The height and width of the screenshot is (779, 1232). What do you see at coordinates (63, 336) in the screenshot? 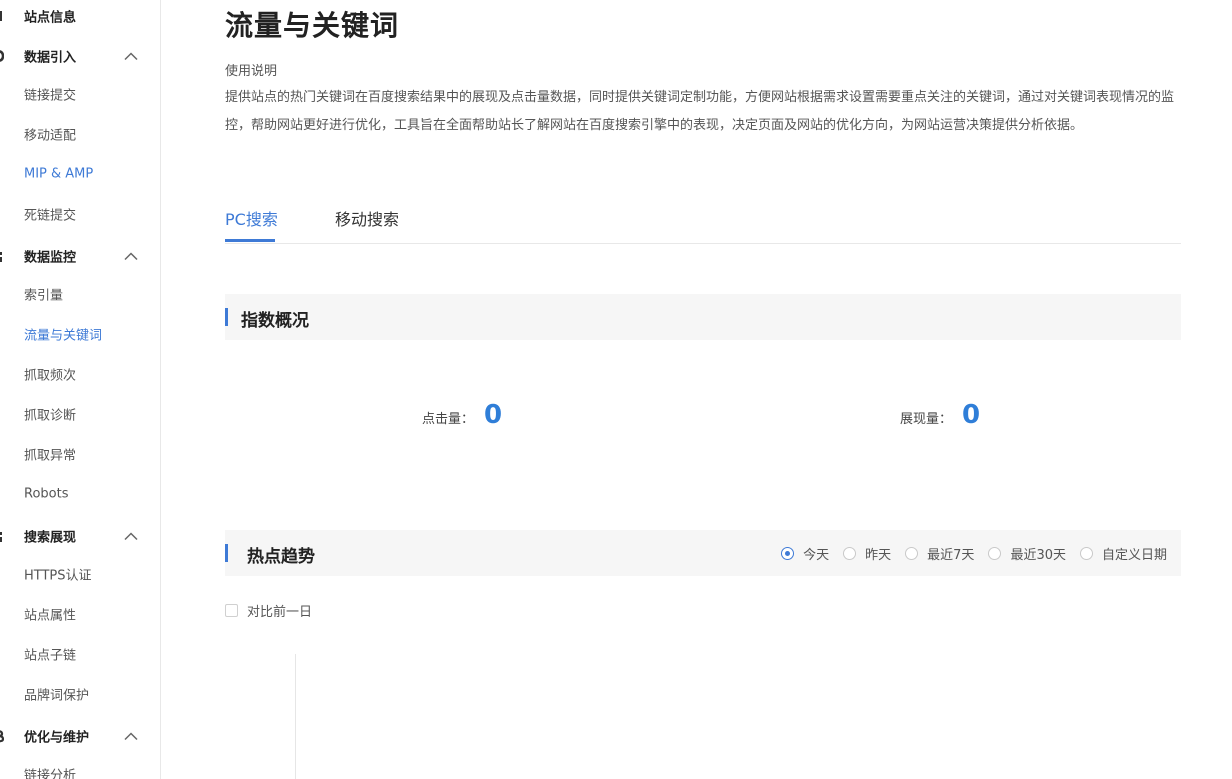
I see `sidebar-item-label: 流量与关键词` at bounding box center [63, 336].